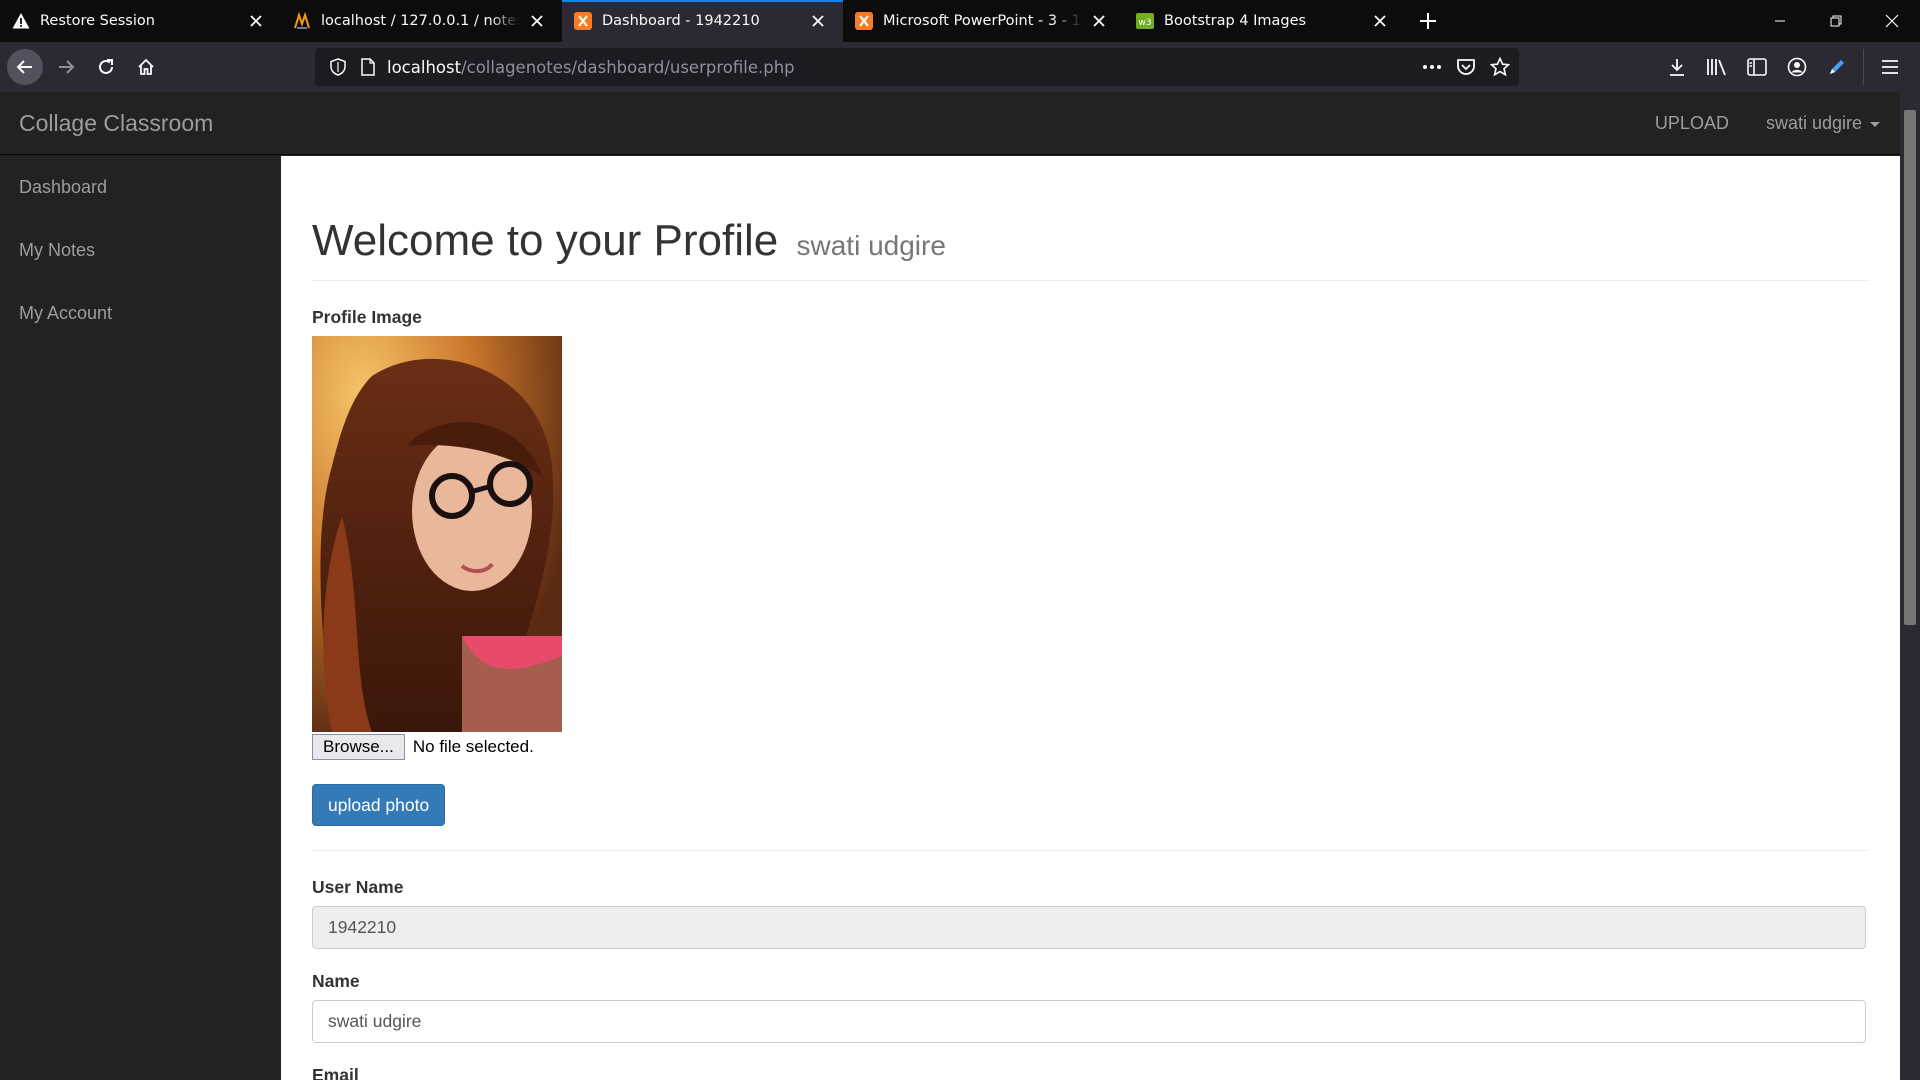 Image resolution: width=1920 pixels, height=1080 pixels. I want to click on url-actions, so click(1466, 67).